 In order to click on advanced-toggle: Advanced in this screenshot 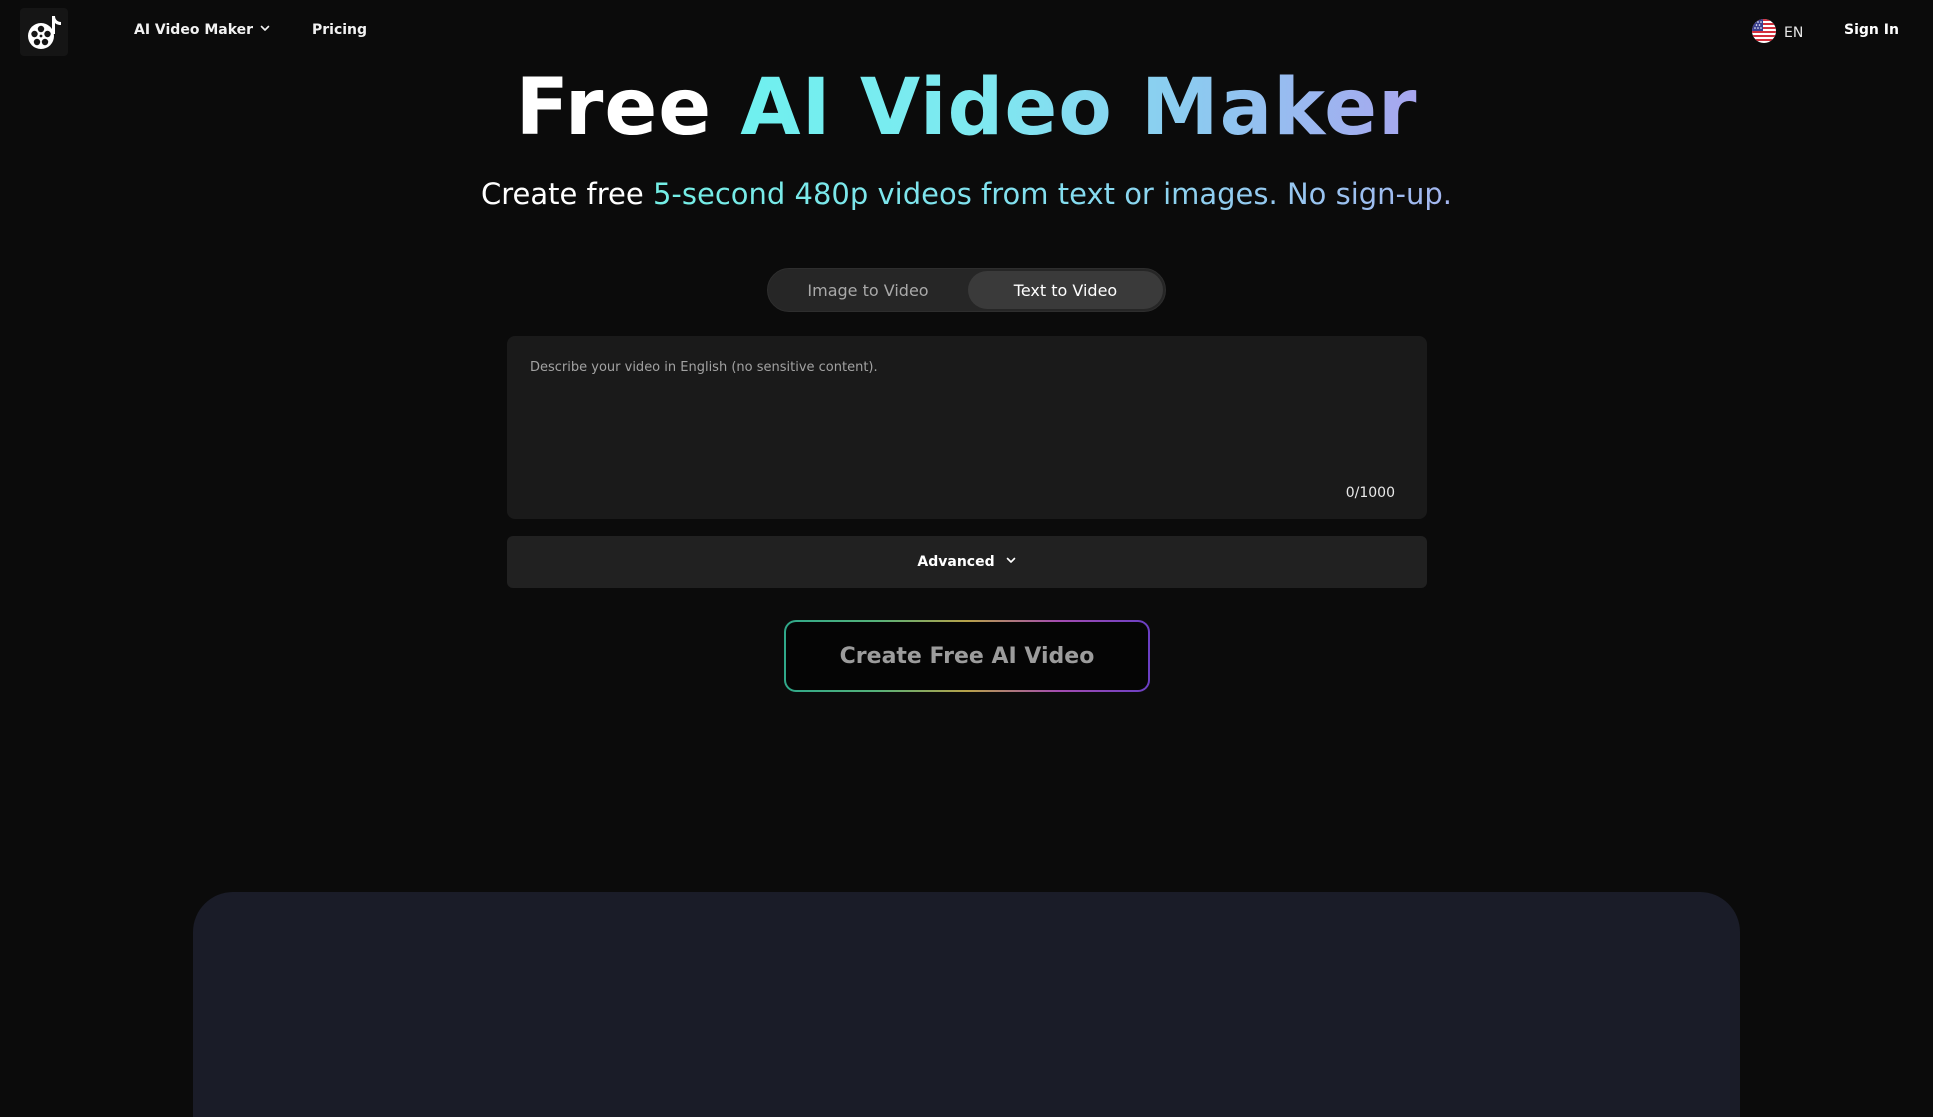, I will do `click(967, 562)`.